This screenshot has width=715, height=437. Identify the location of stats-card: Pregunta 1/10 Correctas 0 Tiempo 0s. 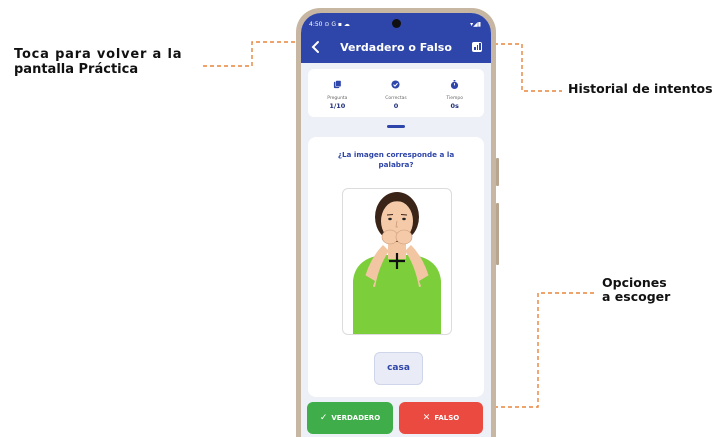
(396, 93).